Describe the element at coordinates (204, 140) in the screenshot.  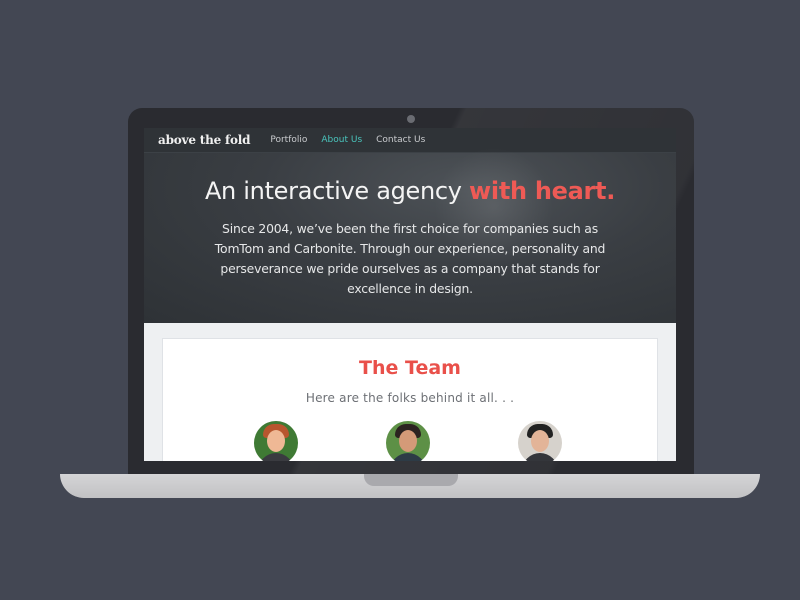
I see `brand-logo: above the fold` at that location.